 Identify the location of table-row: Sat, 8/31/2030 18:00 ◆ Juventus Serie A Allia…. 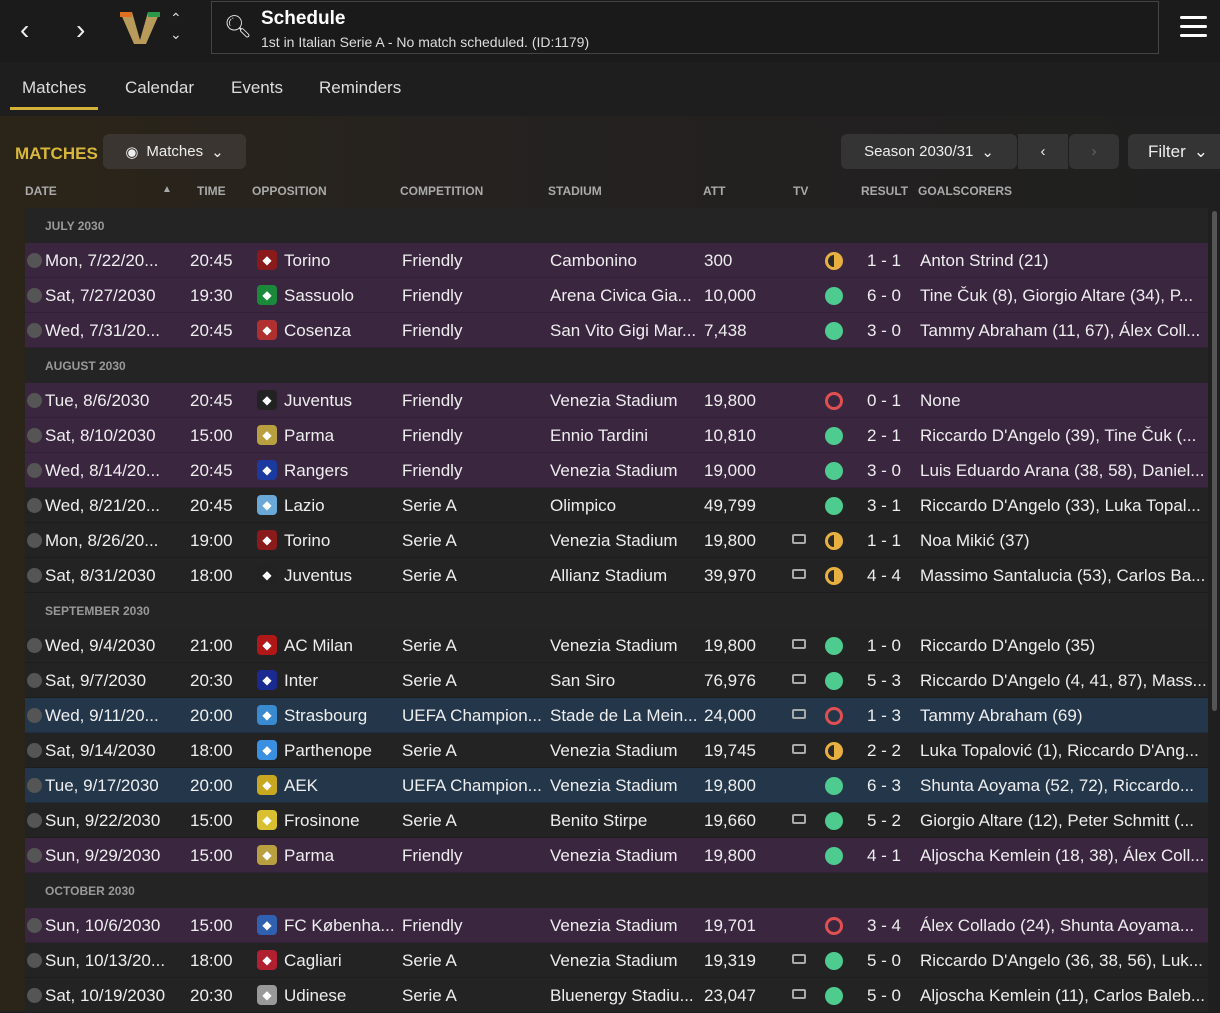
(616, 575).